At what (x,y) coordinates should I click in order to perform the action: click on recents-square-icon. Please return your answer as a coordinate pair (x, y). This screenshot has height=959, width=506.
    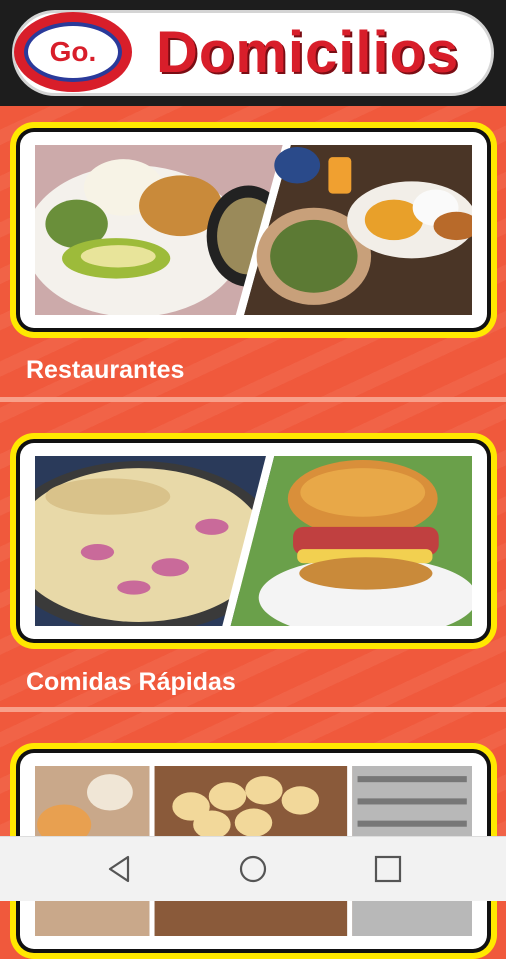
    Looking at the image, I should click on (388, 869).